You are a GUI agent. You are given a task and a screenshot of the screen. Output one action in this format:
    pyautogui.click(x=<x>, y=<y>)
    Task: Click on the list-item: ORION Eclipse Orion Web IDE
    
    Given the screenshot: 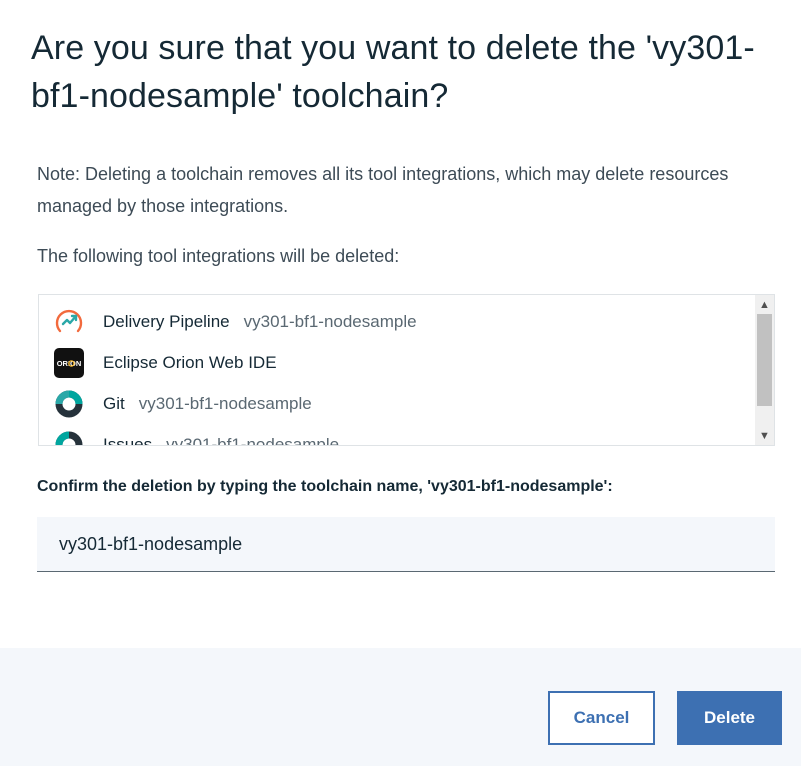 What is the action you would take?
    pyautogui.click(x=165, y=363)
    